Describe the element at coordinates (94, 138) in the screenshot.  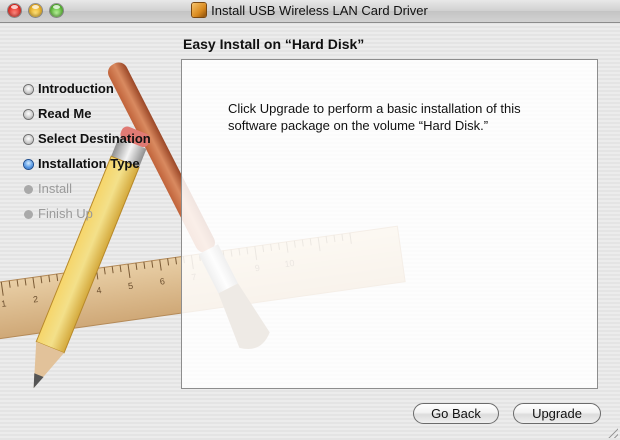
I see `step-label: Select Destination` at that location.